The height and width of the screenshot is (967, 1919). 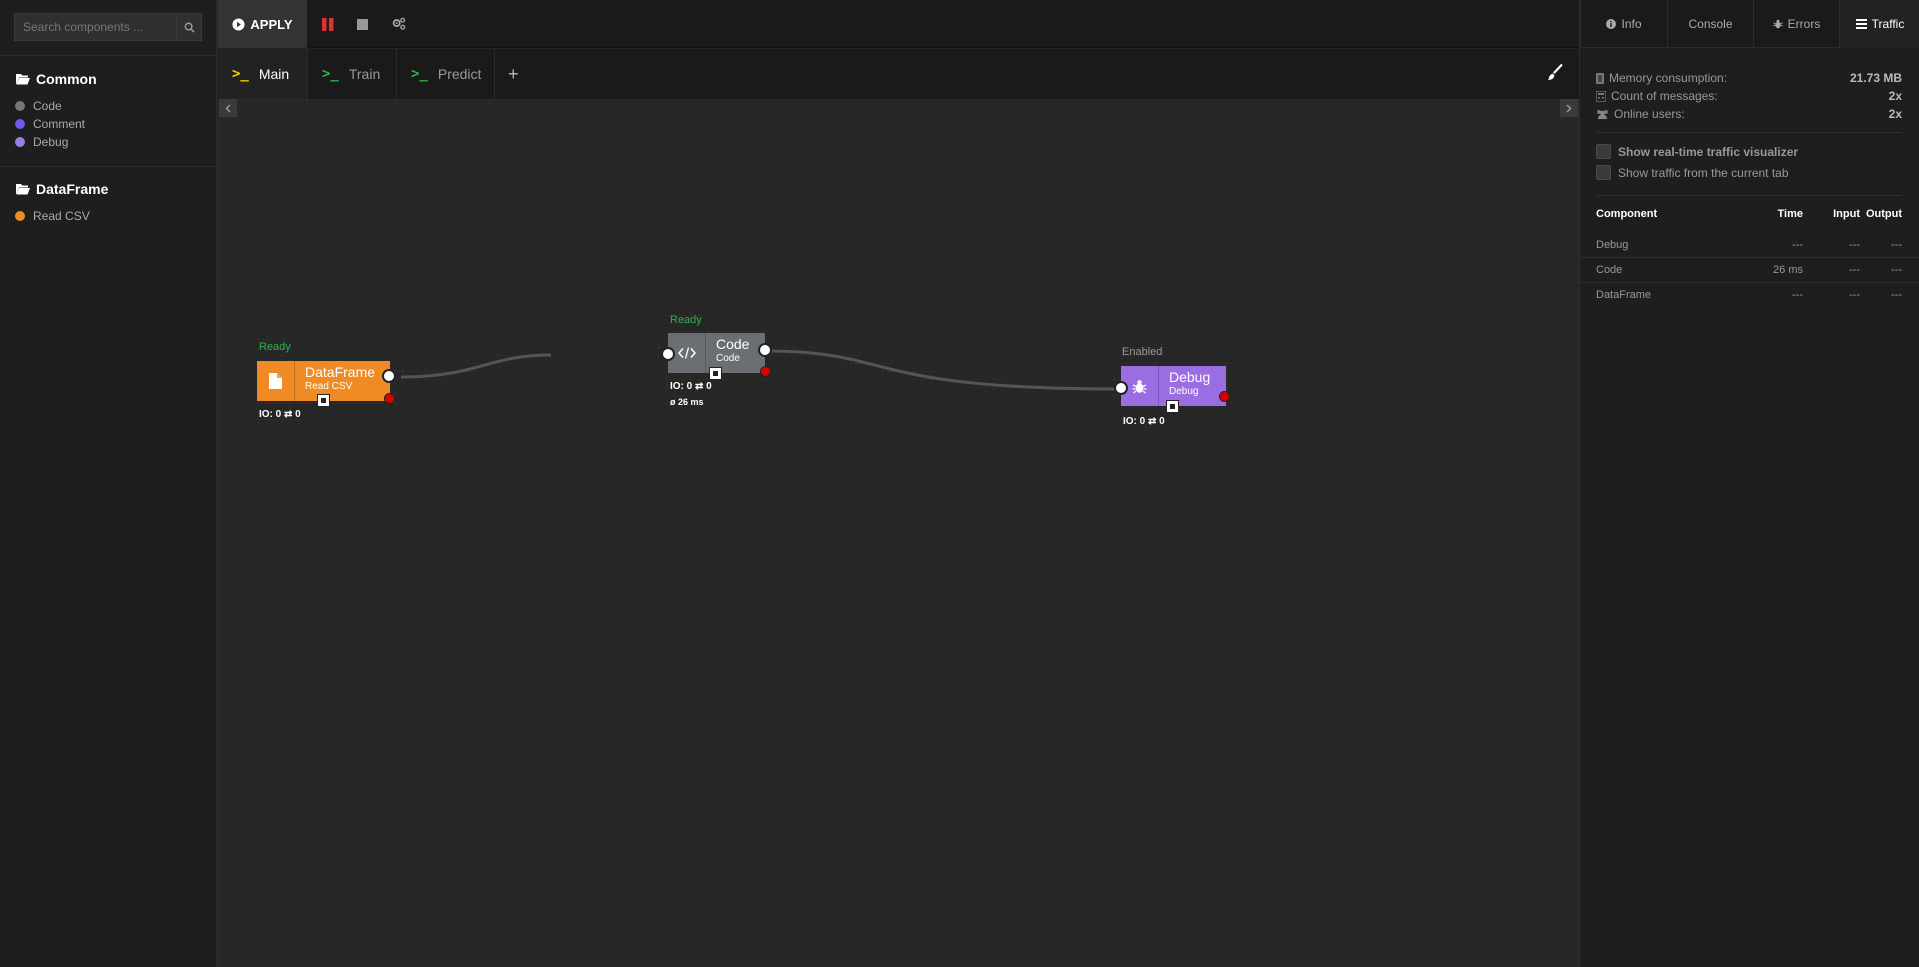 What do you see at coordinates (1749, 114) in the screenshot?
I see `stat-users: Online users: 2x` at bounding box center [1749, 114].